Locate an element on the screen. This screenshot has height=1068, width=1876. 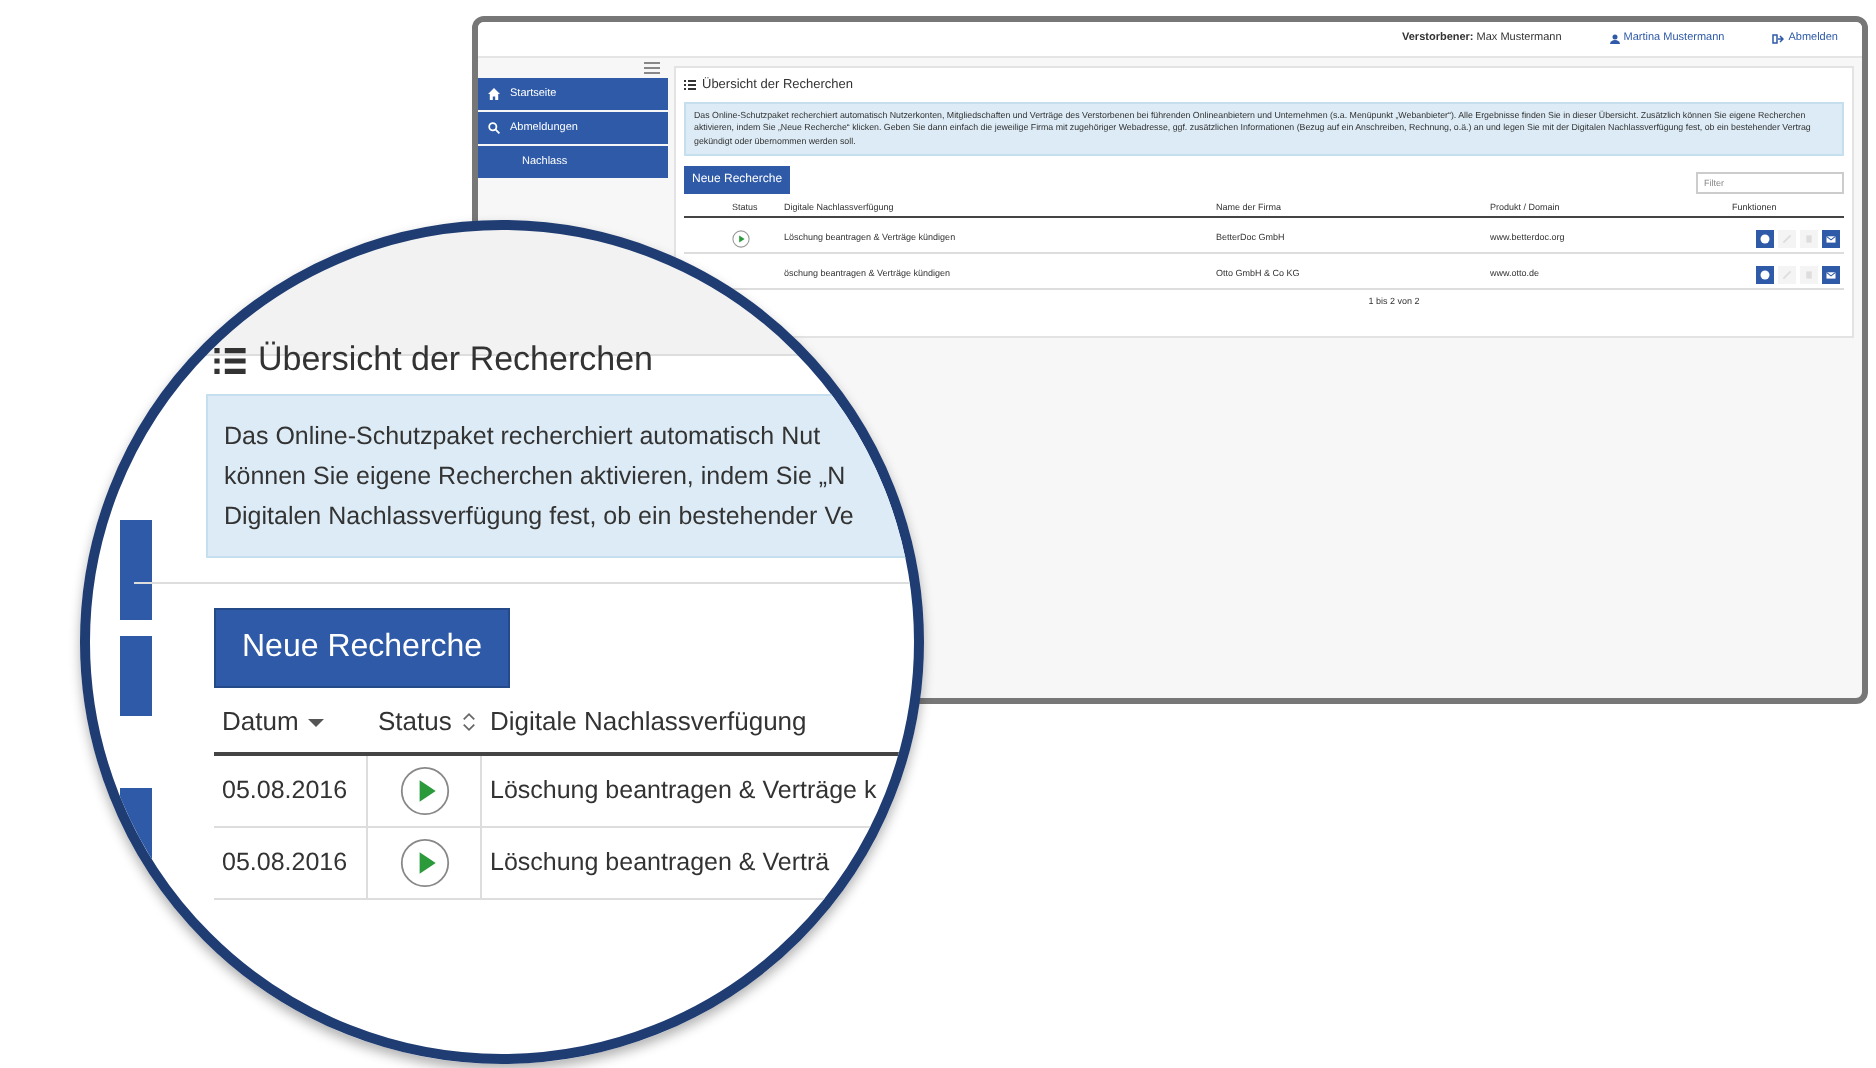
info-text: können Sie eigene Recherchen aktivieren, indem Sie „N is located at coordinates (536, 477).